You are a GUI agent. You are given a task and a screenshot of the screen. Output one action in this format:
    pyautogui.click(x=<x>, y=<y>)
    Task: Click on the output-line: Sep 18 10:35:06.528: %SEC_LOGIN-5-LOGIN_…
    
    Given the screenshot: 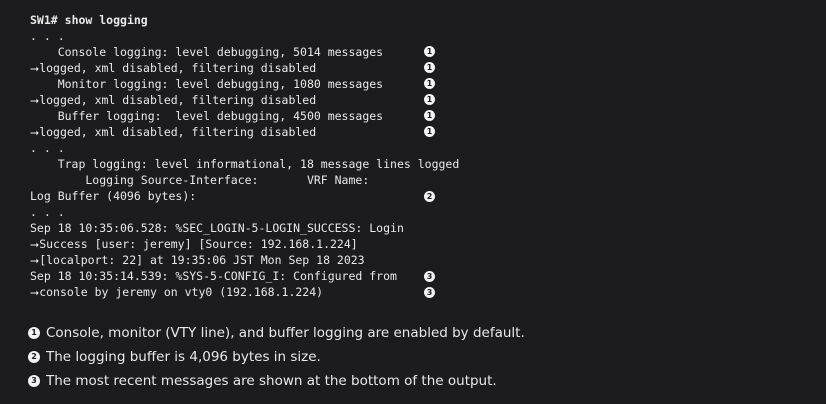 What is the action you would take?
    pyautogui.click(x=217, y=228)
    